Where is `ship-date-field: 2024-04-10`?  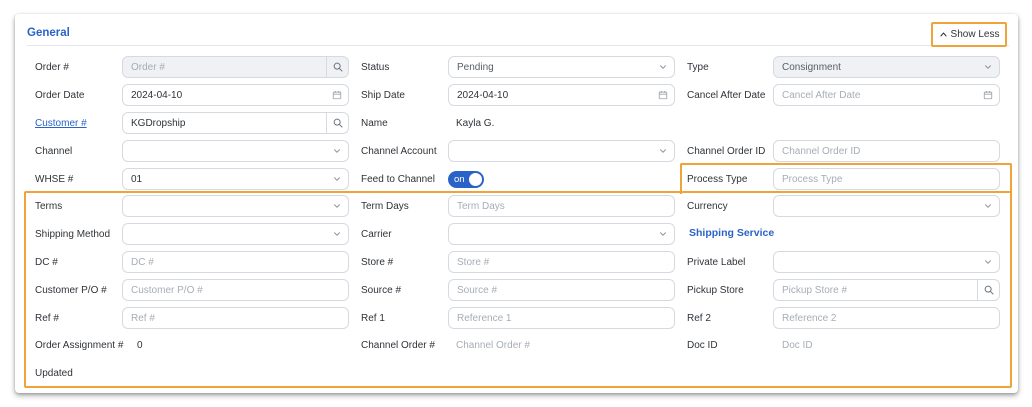 ship-date-field: 2024-04-10 is located at coordinates (561, 95).